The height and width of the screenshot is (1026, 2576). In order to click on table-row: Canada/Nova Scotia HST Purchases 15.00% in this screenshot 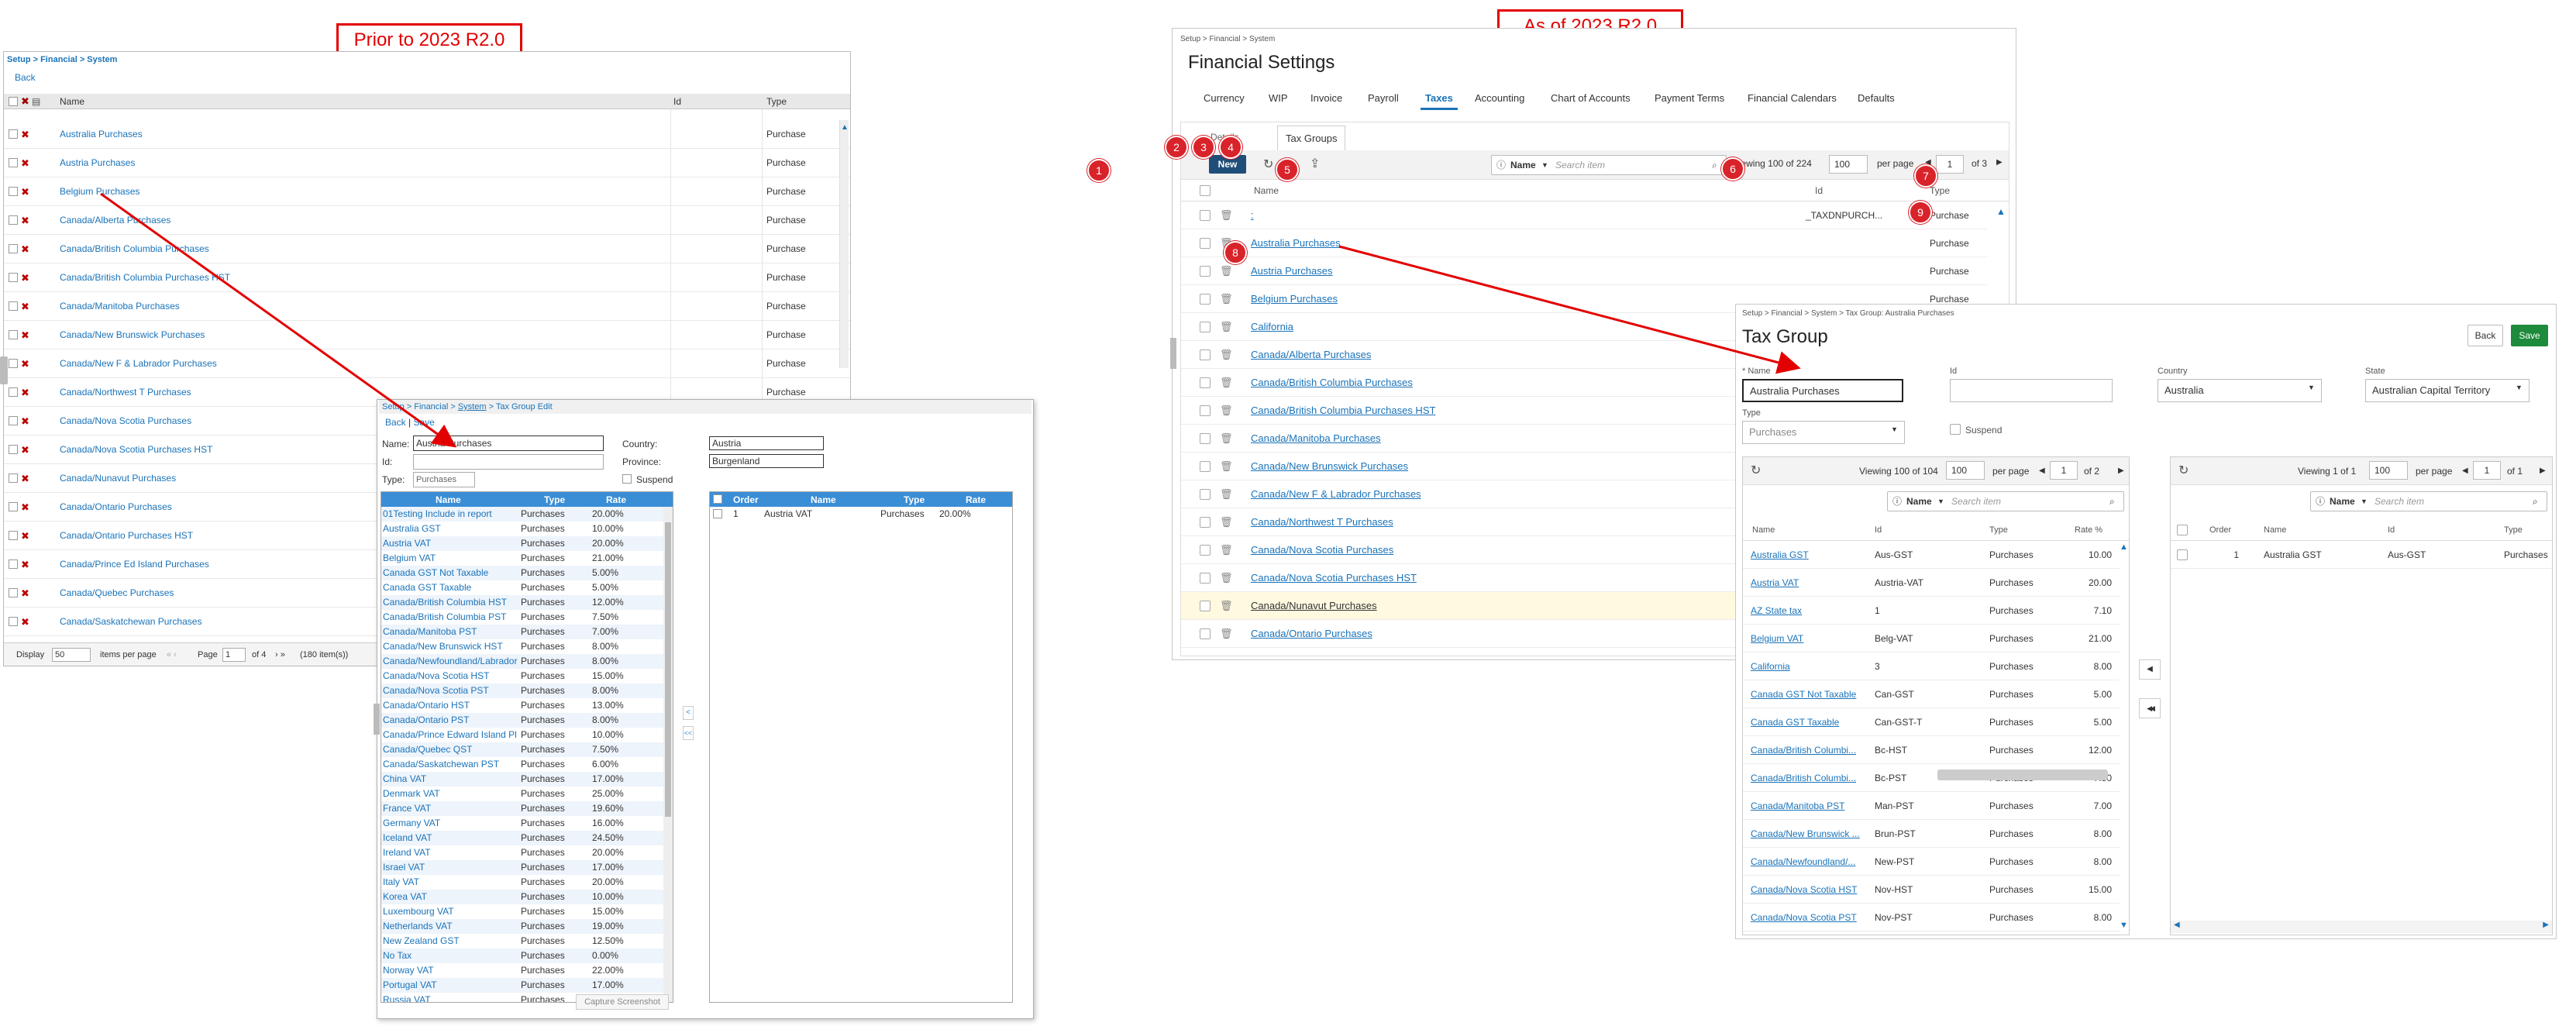, I will do `click(527, 676)`.